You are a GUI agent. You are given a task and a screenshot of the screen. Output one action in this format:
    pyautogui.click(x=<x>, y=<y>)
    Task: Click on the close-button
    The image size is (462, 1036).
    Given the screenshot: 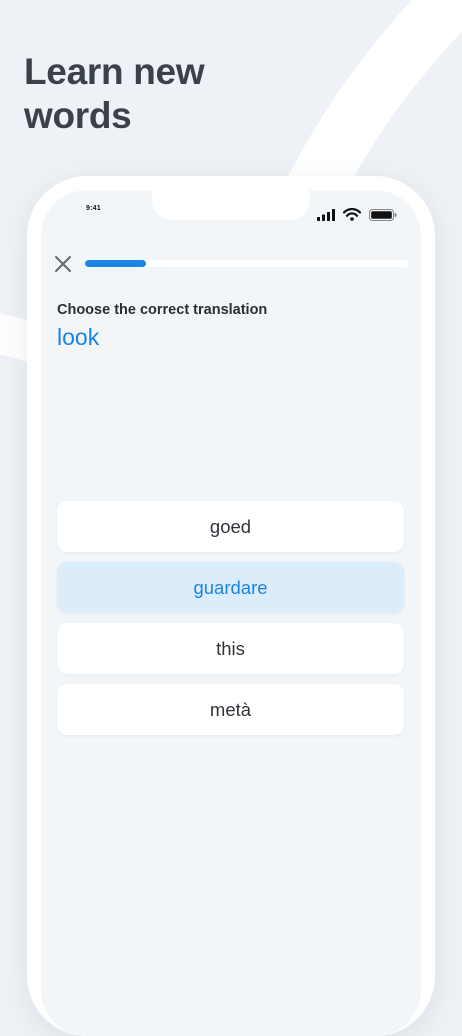 What is the action you would take?
    pyautogui.click(x=63, y=264)
    